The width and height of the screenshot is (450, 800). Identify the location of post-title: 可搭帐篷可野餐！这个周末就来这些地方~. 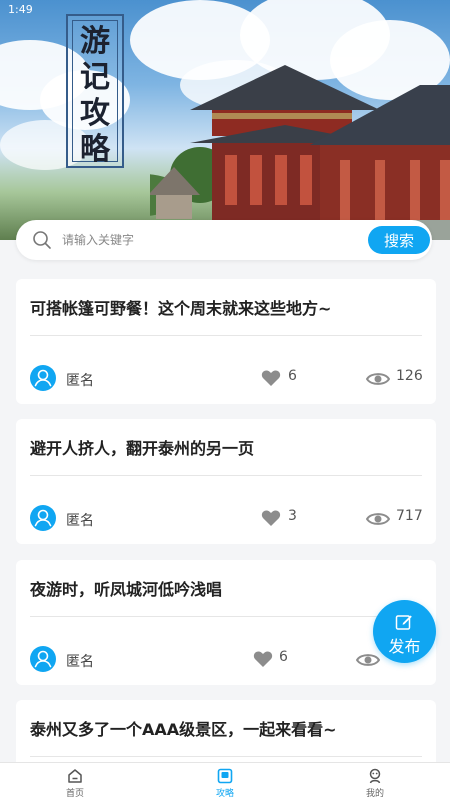
(181, 308).